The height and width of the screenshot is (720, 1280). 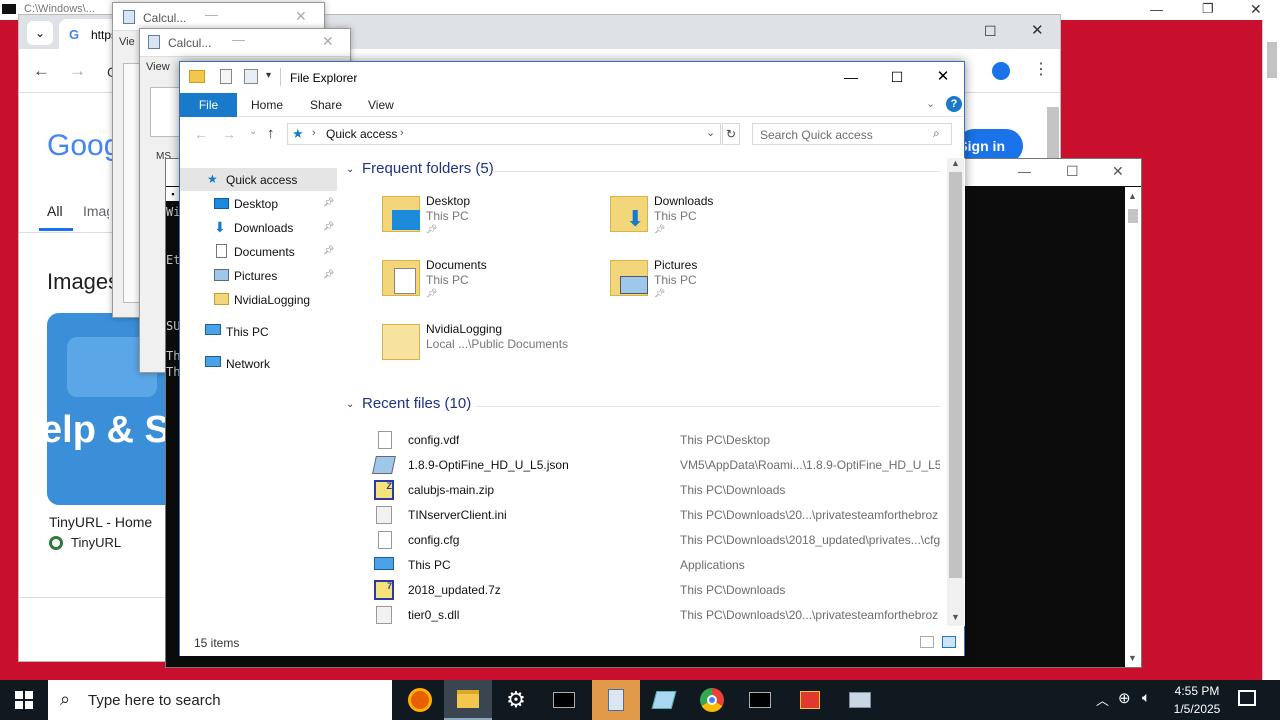 What do you see at coordinates (852, 134) in the screenshot?
I see `search-box: Search Quick access ⌕` at bounding box center [852, 134].